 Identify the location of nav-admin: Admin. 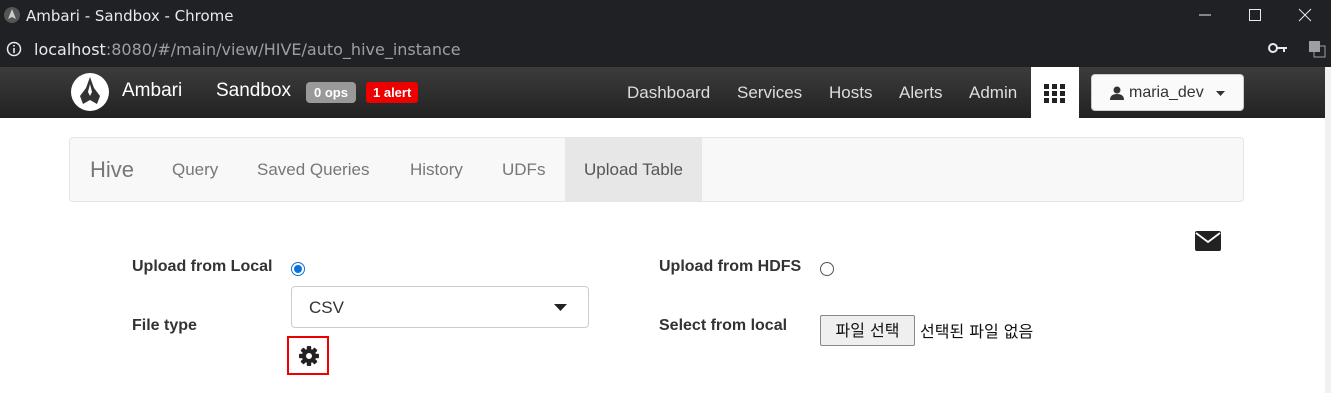
(993, 93).